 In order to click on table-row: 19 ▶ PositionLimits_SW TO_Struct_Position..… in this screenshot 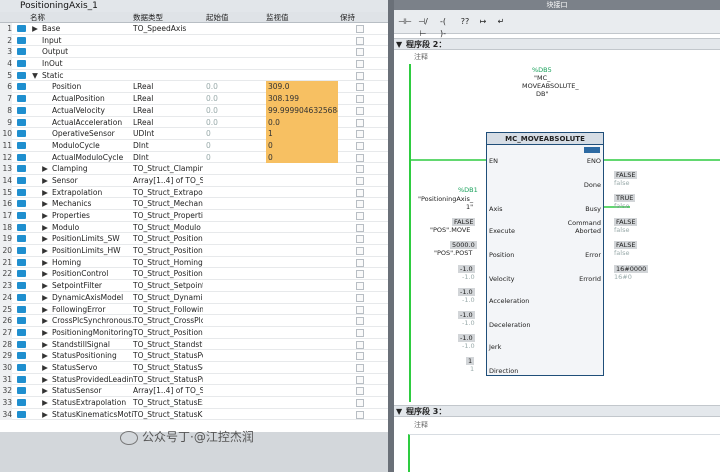, I will do `click(194, 239)`.